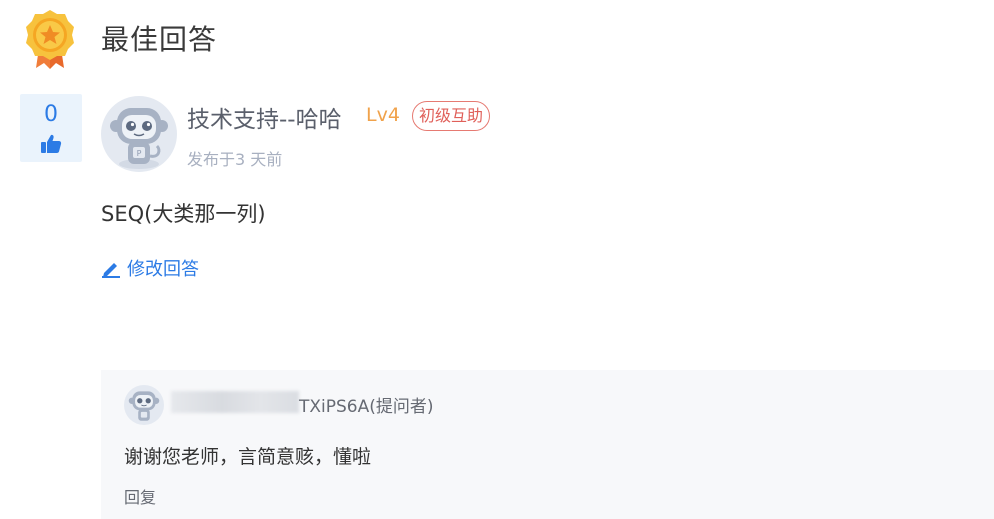  What do you see at coordinates (383, 115) in the screenshot?
I see `level-badge: Lv4` at bounding box center [383, 115].